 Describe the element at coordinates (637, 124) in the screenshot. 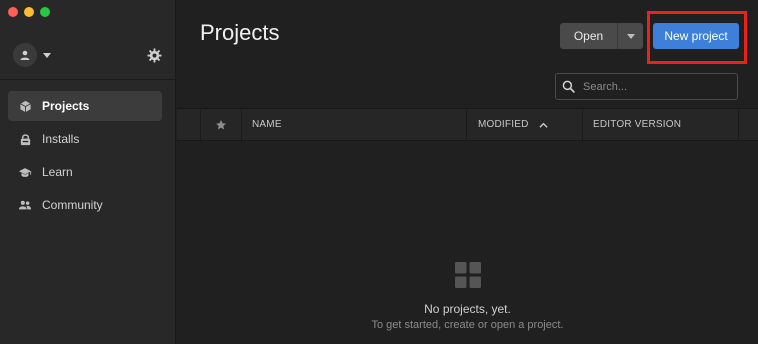

I see `column-header-label: EDITOR VERSION` at that location.